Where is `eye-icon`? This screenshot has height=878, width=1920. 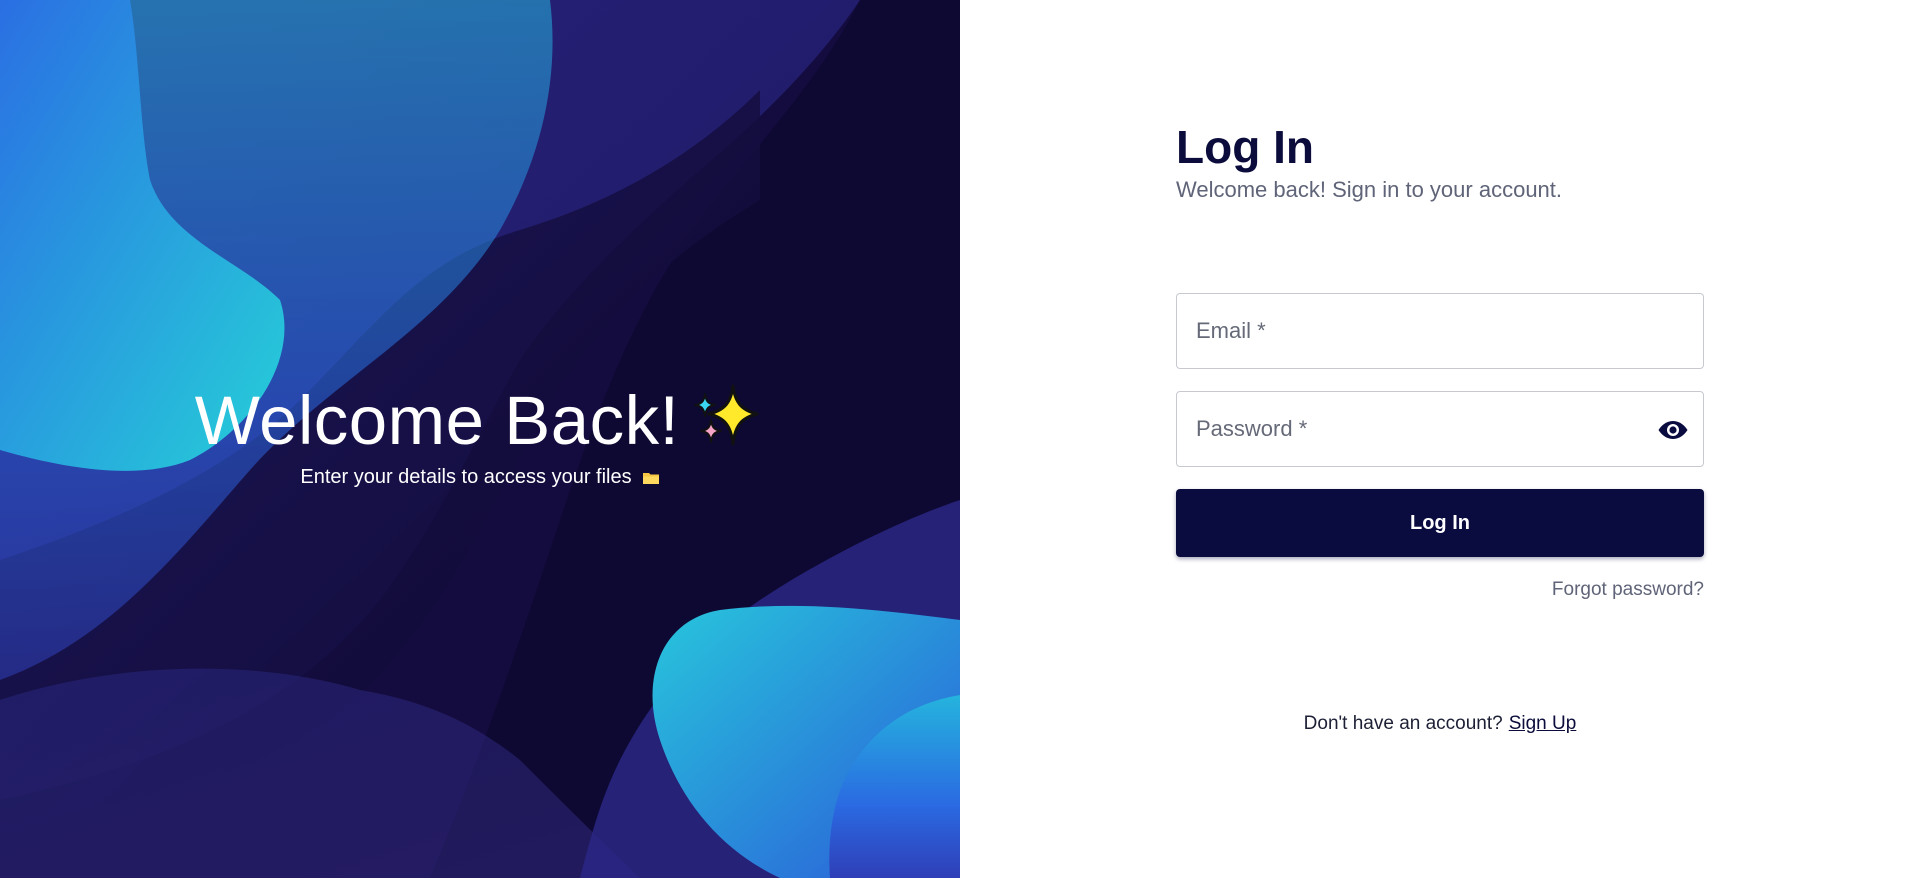 eye-icon is located at coordinates (1673, 430).